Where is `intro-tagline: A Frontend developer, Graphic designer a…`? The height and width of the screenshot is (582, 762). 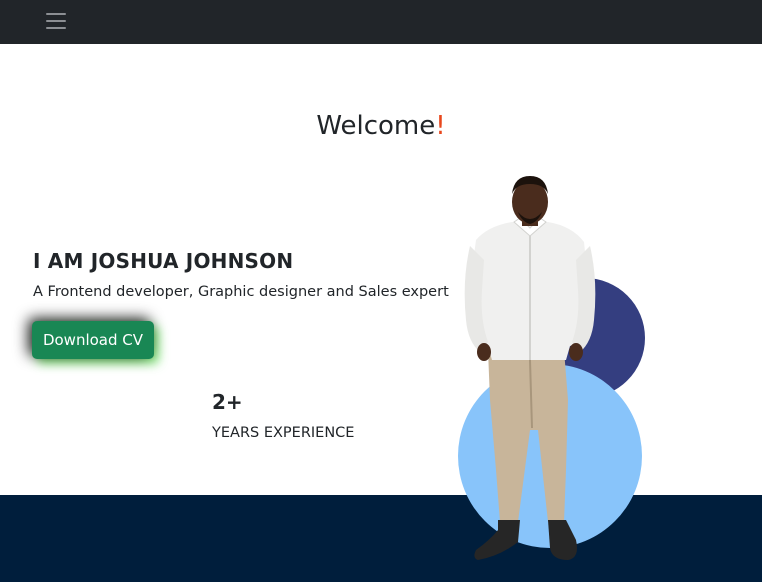 intro-tagline: A Frontend developer, Graphic designer a… is located at coordinates (241, 292).